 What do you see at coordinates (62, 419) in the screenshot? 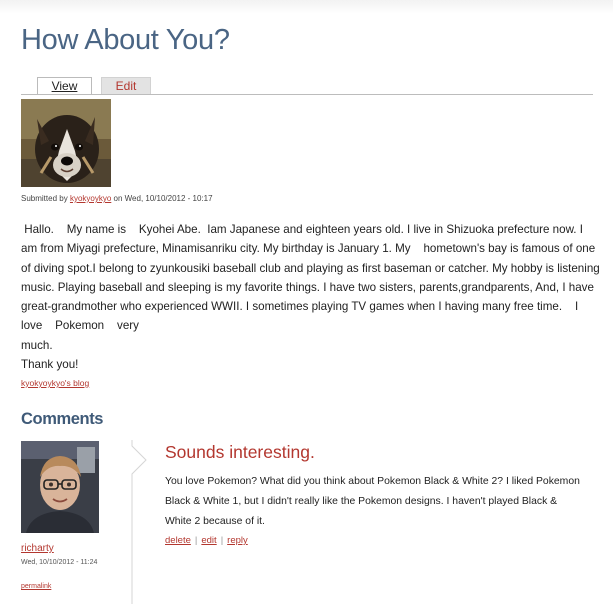
I see `comments-heading: Comments` at bounding box center [62, 419].